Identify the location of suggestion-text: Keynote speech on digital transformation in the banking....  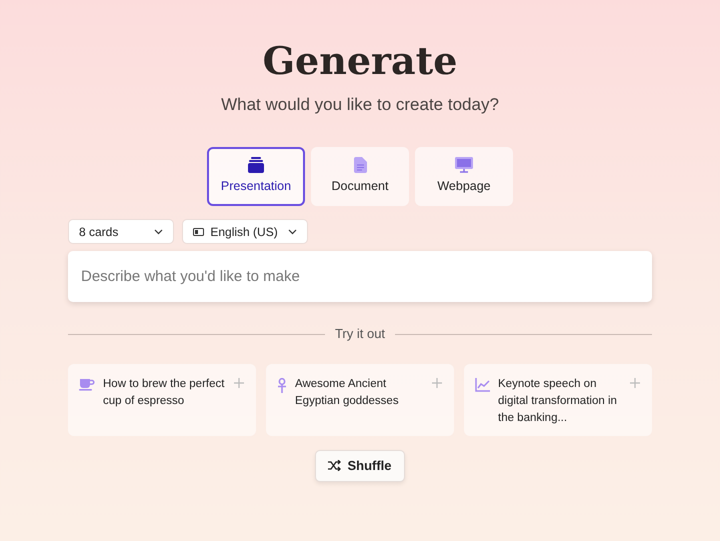
(558, 401).